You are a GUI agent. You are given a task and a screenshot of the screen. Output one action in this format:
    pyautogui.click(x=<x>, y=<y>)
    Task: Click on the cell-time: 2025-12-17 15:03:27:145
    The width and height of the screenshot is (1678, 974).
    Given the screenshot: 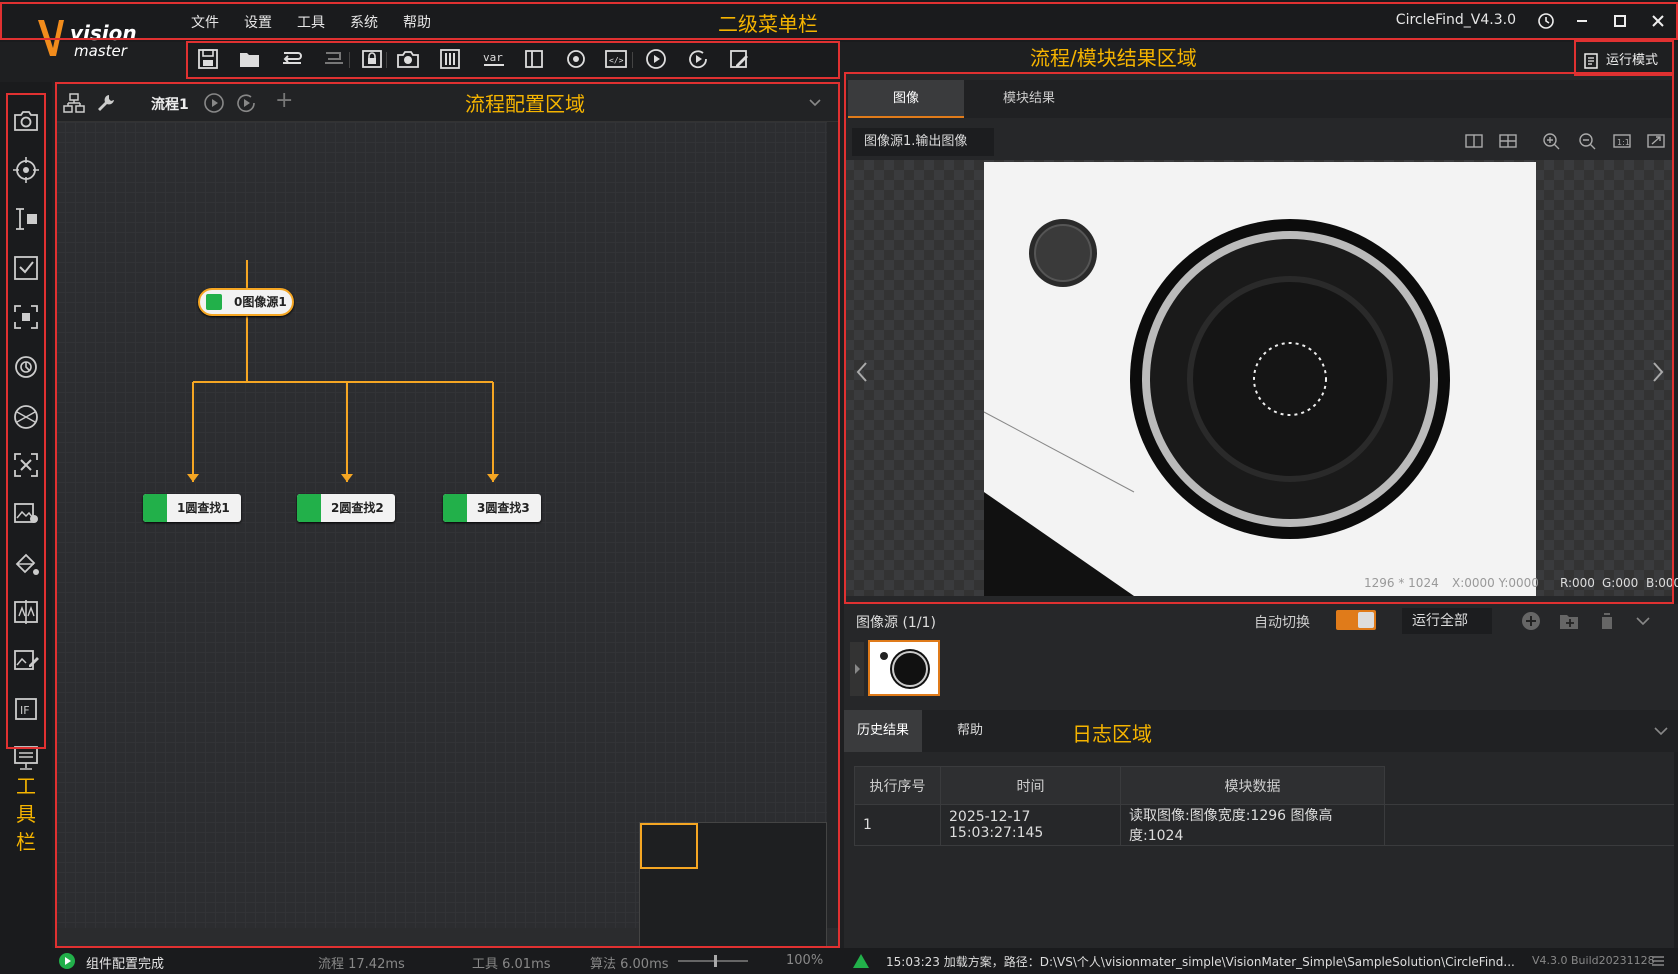 What is the action you would take?
    pyautogui.click(x=1030, y=825)
    